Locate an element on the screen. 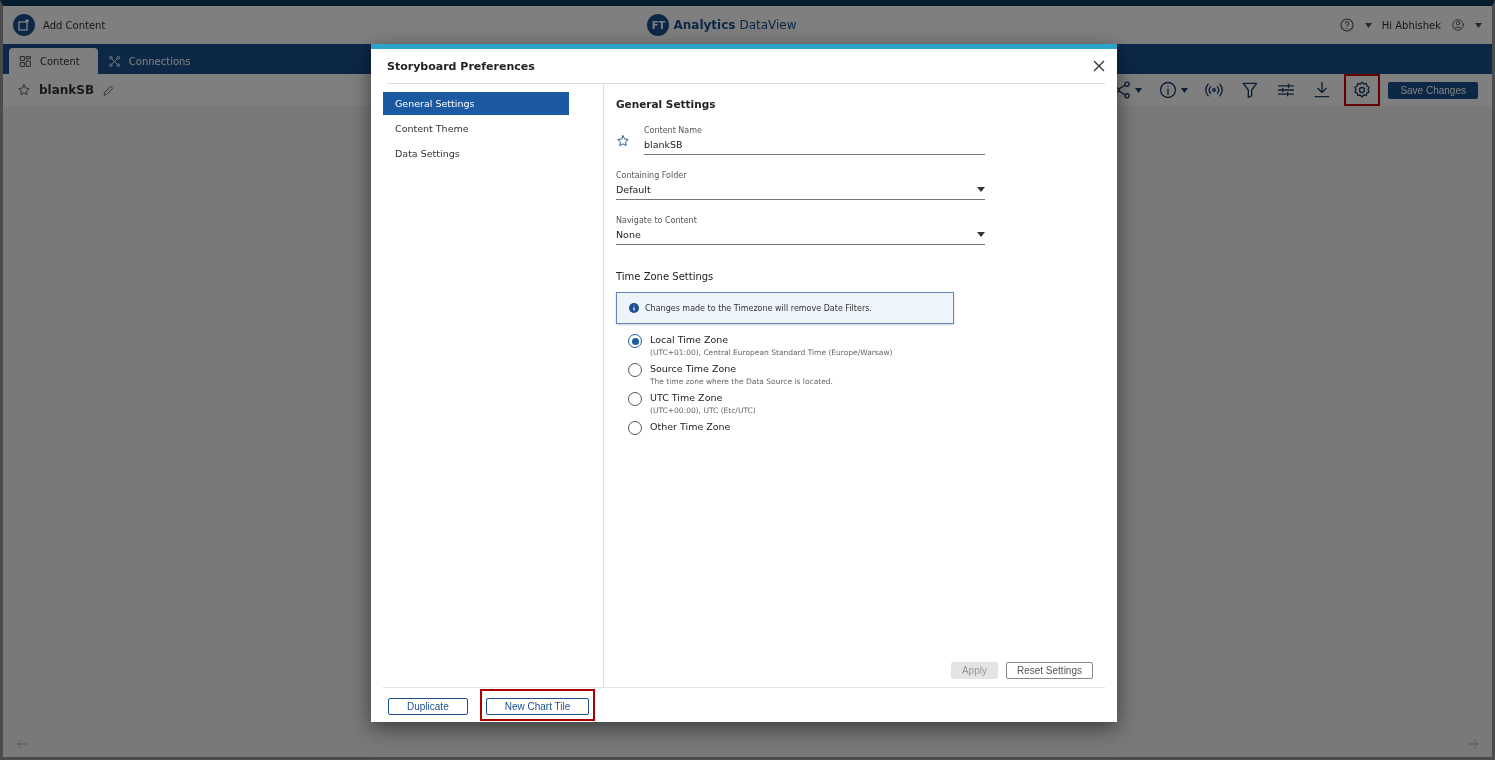 The image size is (1495, 760). nav-tab: Connections is located at coordinates (153, 61).